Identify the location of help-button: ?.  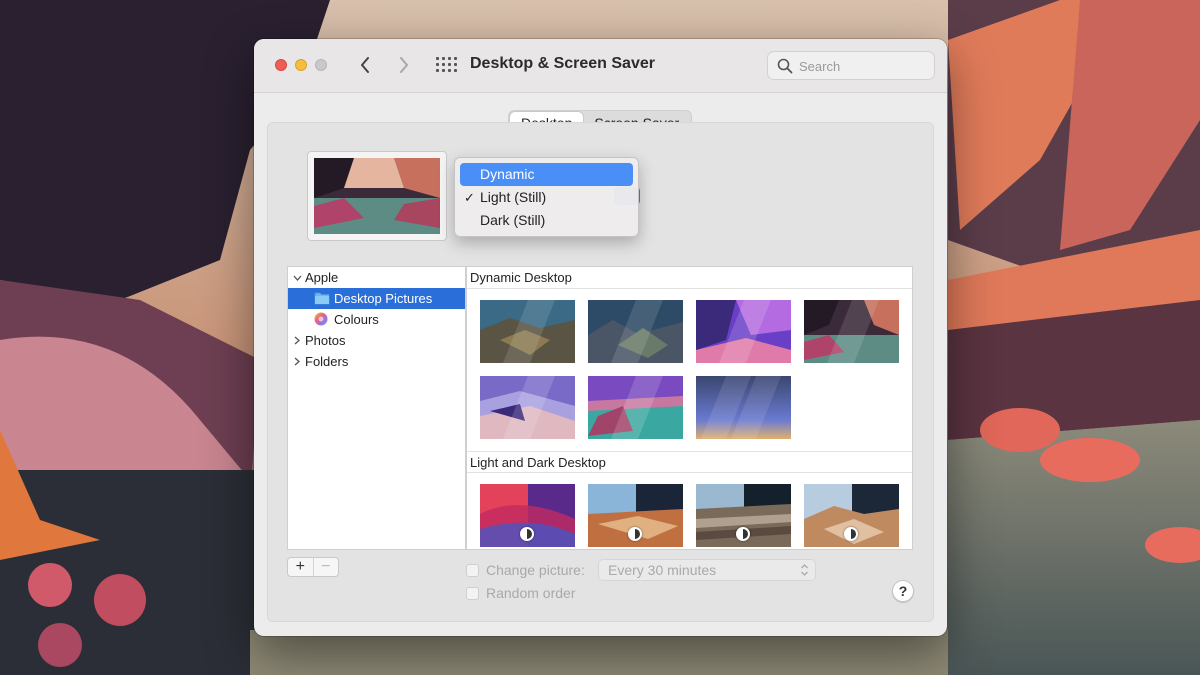
(903, 591).